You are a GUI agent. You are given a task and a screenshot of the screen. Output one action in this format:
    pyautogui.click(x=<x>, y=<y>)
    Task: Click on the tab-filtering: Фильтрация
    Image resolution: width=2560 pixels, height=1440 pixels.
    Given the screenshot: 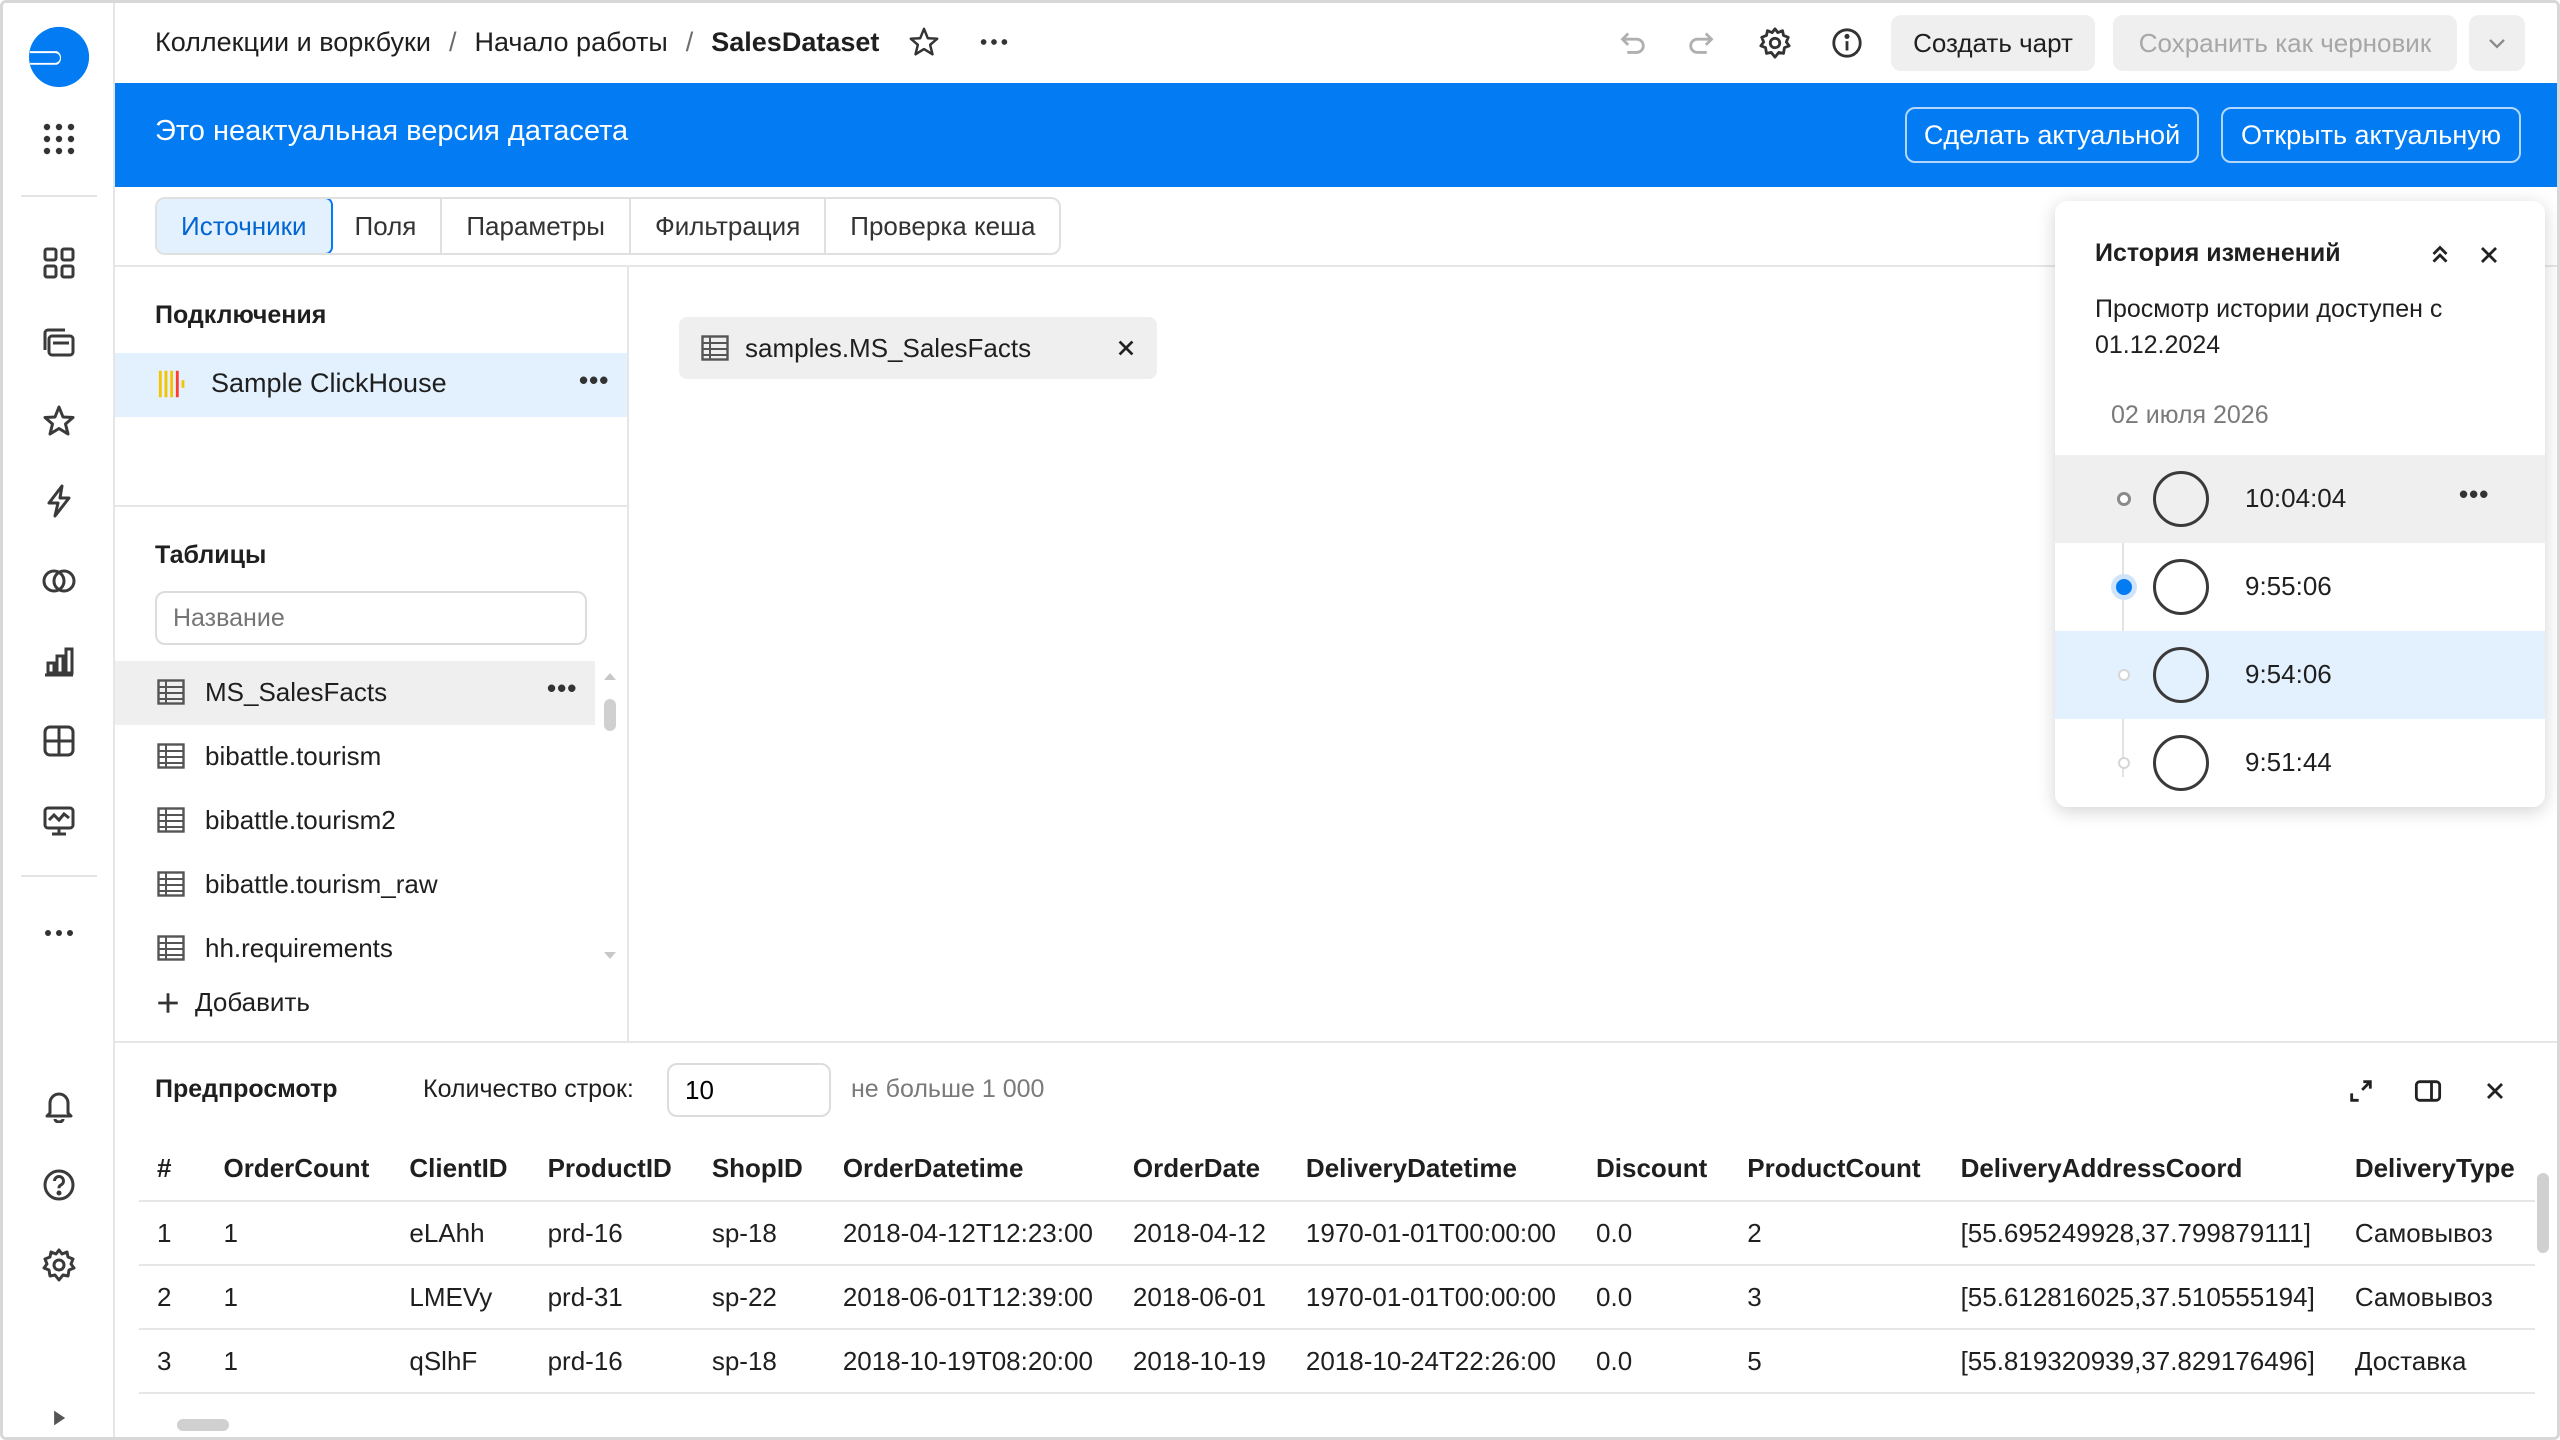 What is the action you would take?
    pyautogui.click(x=729, y=226)
    